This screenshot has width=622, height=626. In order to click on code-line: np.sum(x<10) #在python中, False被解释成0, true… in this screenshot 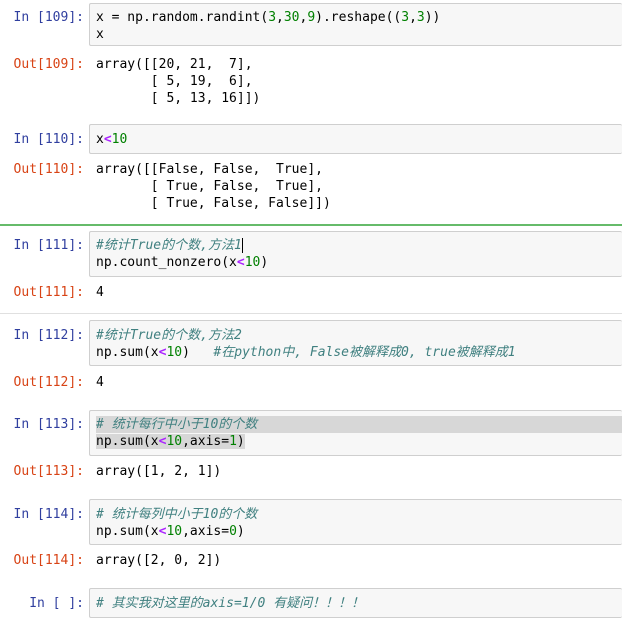, I will do `click(306, 352)`.